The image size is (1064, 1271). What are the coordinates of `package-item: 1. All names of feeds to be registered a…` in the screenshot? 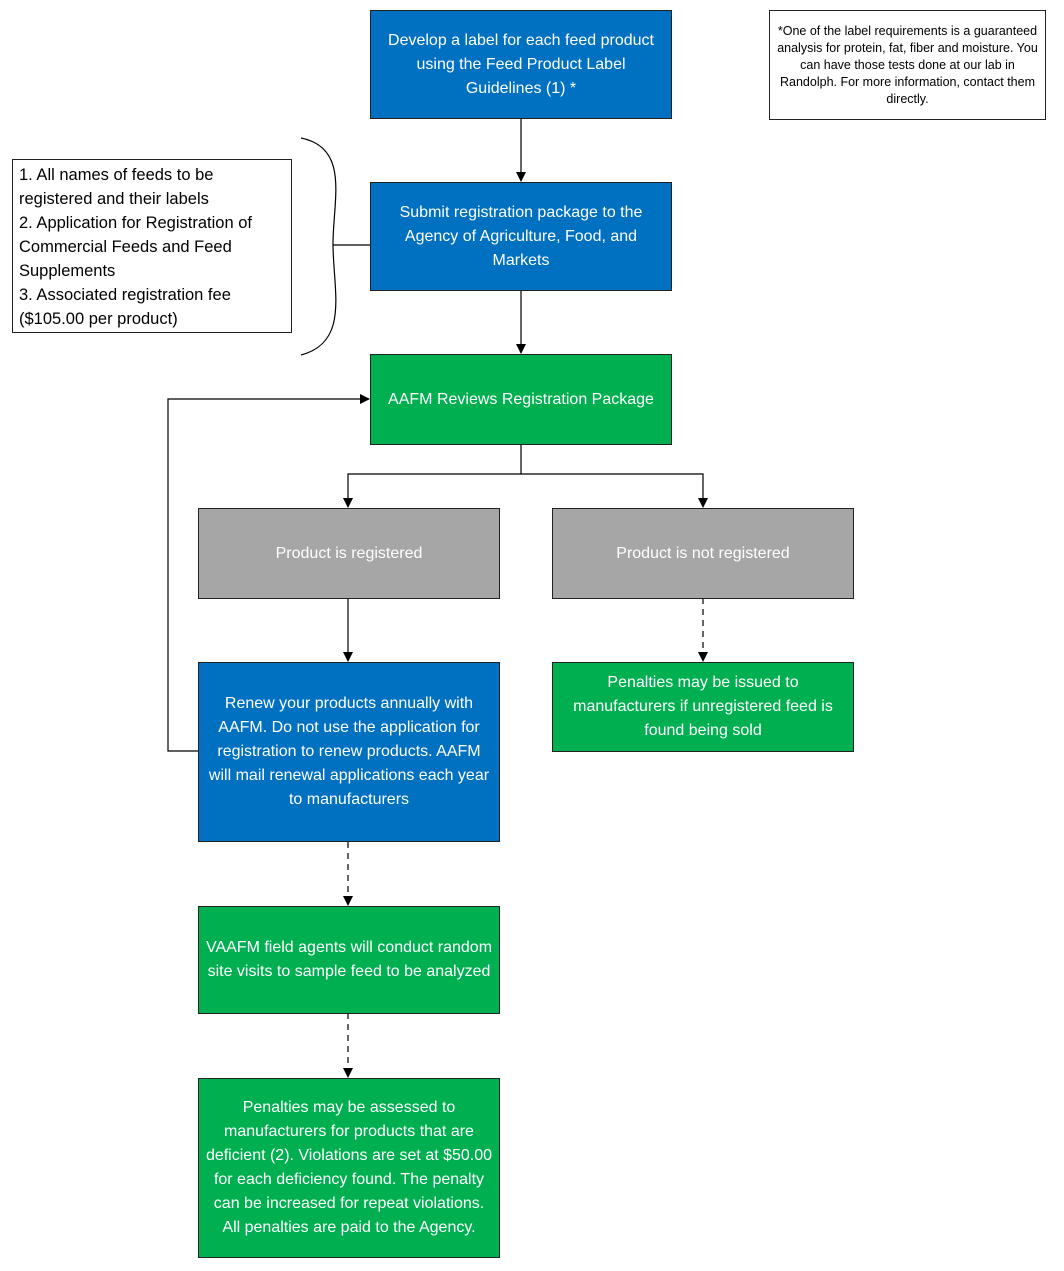 It's located at (116, 187).